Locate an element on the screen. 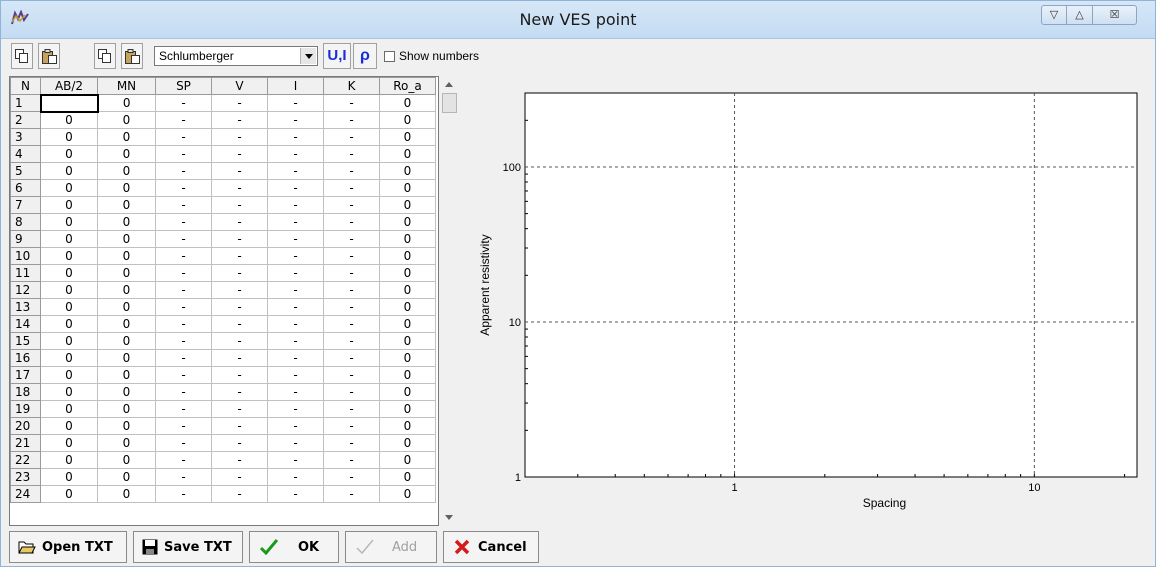 Image resolution: width=1156 pixels, height=567 pixels. copy-graph-button is located at coordinates (105, 56).